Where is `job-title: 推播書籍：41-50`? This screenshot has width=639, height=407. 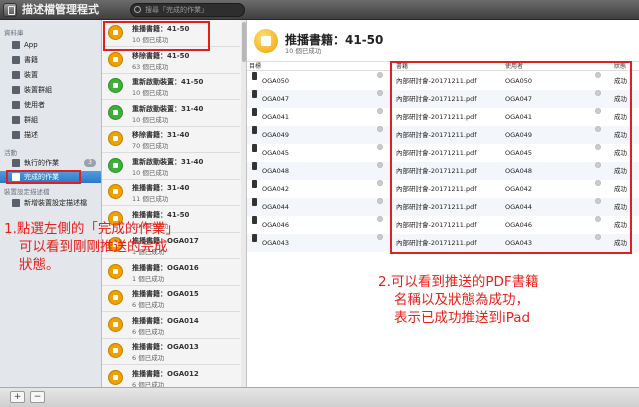 job-title: 推播書籍：41-50 is located at coordinates (161, 214).